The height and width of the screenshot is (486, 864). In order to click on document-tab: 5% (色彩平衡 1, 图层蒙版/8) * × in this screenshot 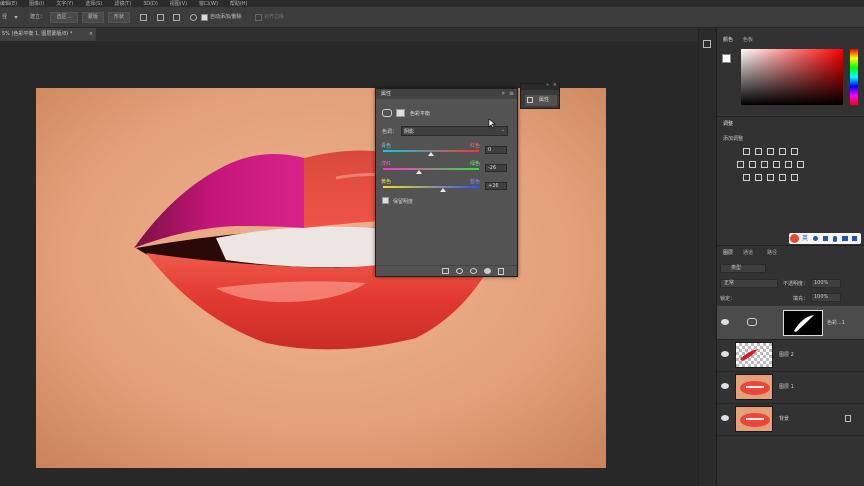, I will do `click(48, 34)`.